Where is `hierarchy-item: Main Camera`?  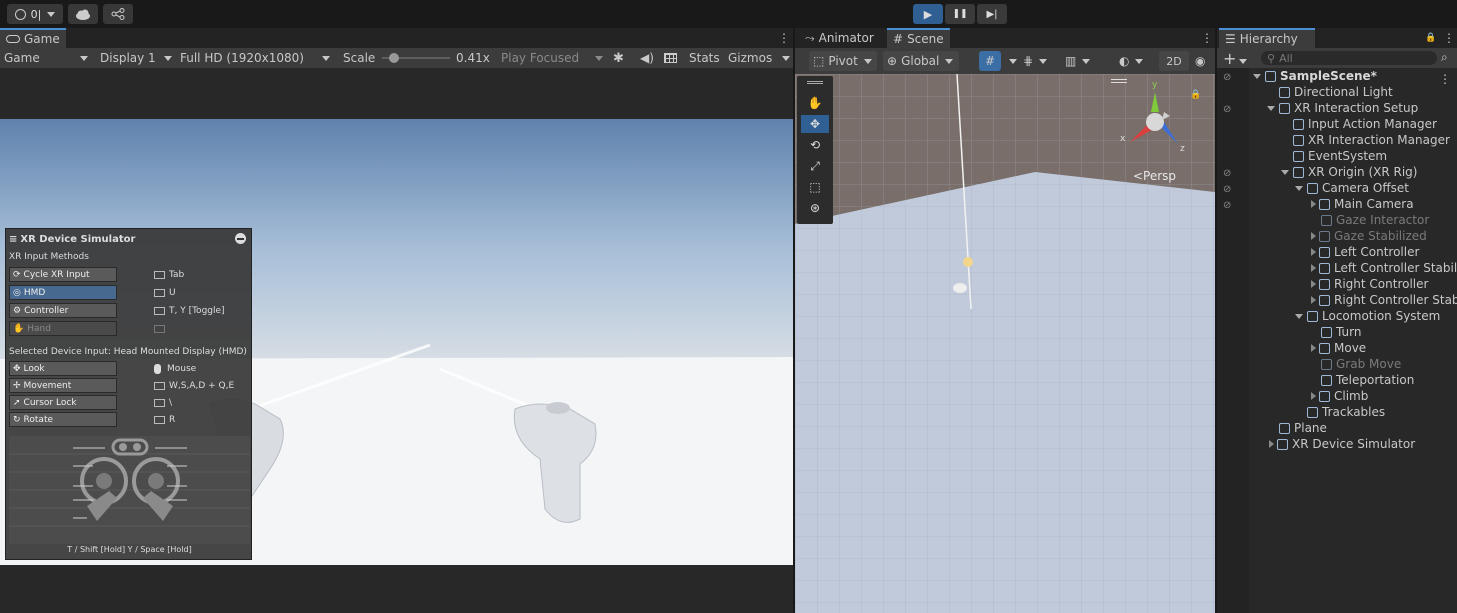 hierarchy-item: Main Camera is located at coordinates (1353, 204).